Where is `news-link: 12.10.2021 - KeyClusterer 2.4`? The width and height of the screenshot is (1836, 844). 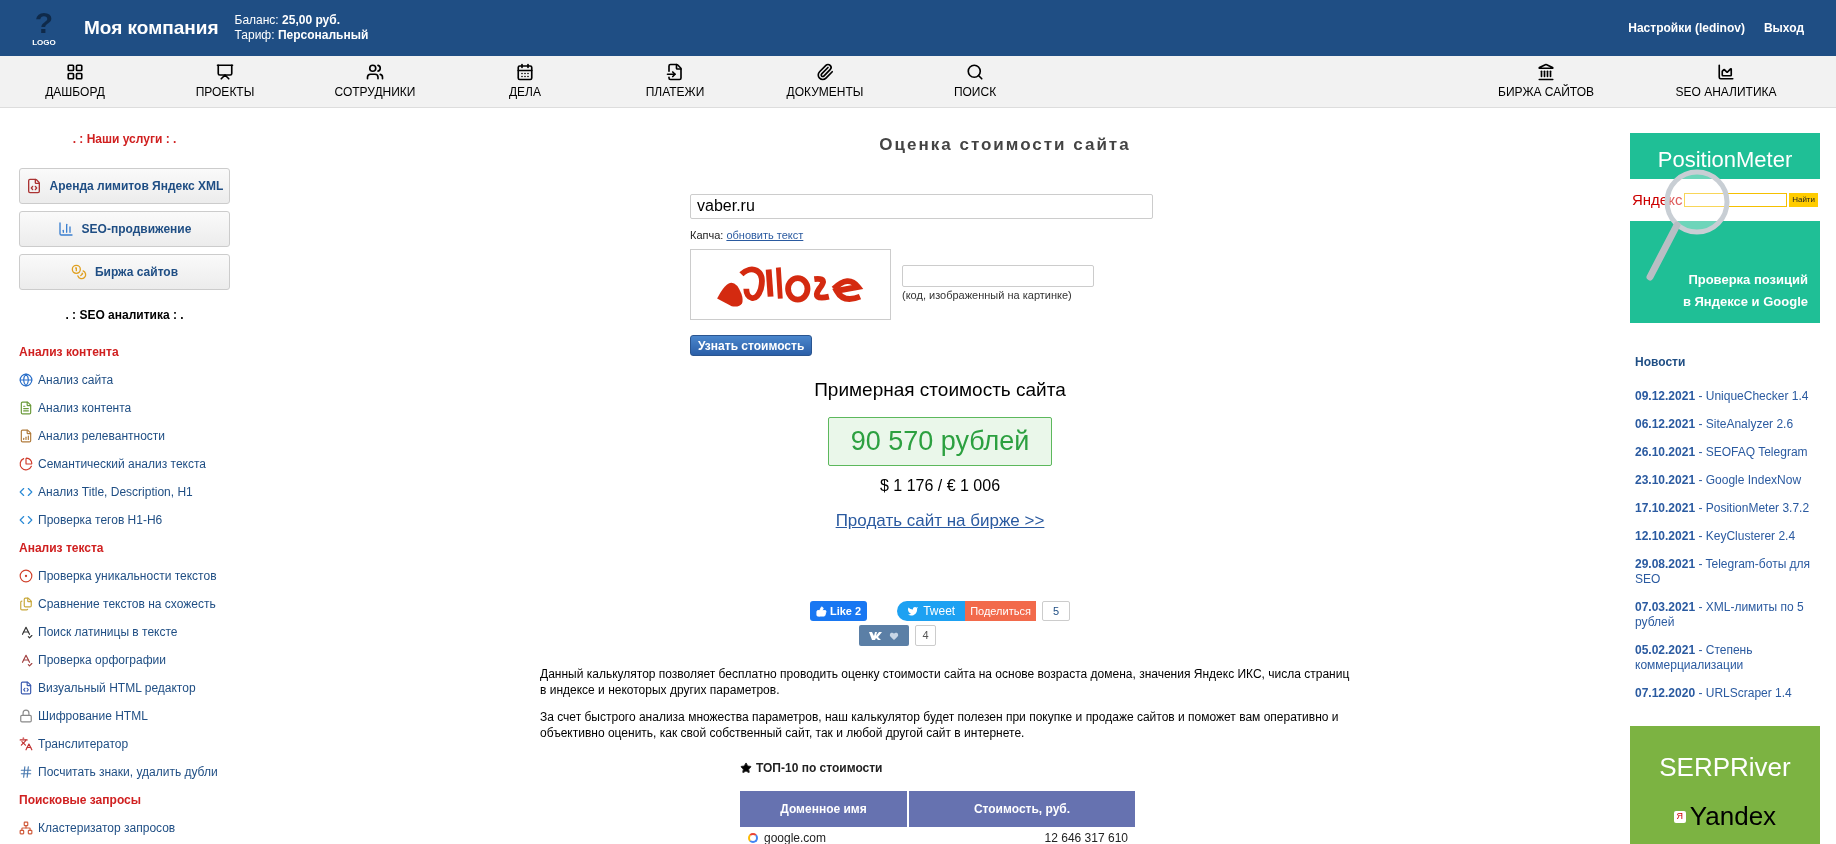
news-link: 12.10.2021 - KeyClusterer 2.4 is located at coordinates (1728, 536).